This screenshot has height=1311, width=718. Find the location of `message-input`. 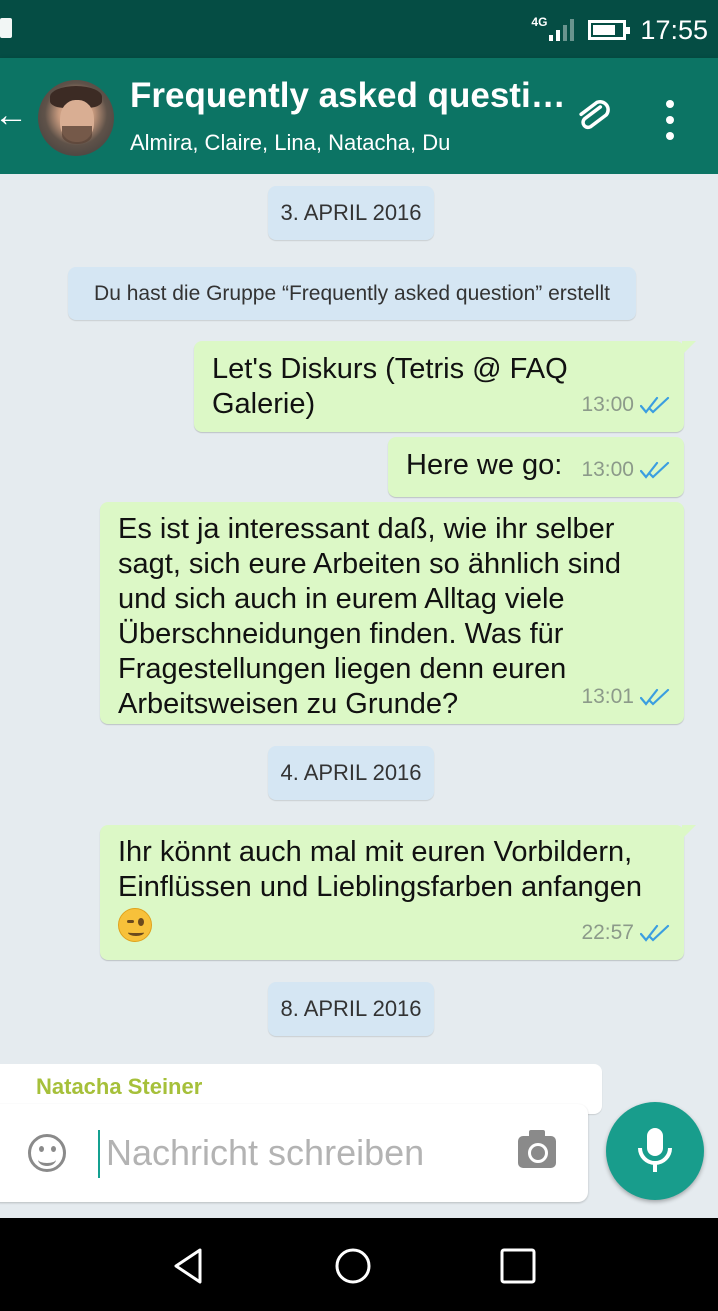

message-input is located at coordinates (296, 1153).